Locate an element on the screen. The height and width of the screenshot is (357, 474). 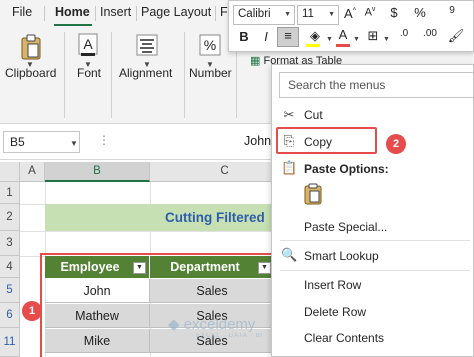
menu-item-cut: Cut is located at coordinates (313, 115).